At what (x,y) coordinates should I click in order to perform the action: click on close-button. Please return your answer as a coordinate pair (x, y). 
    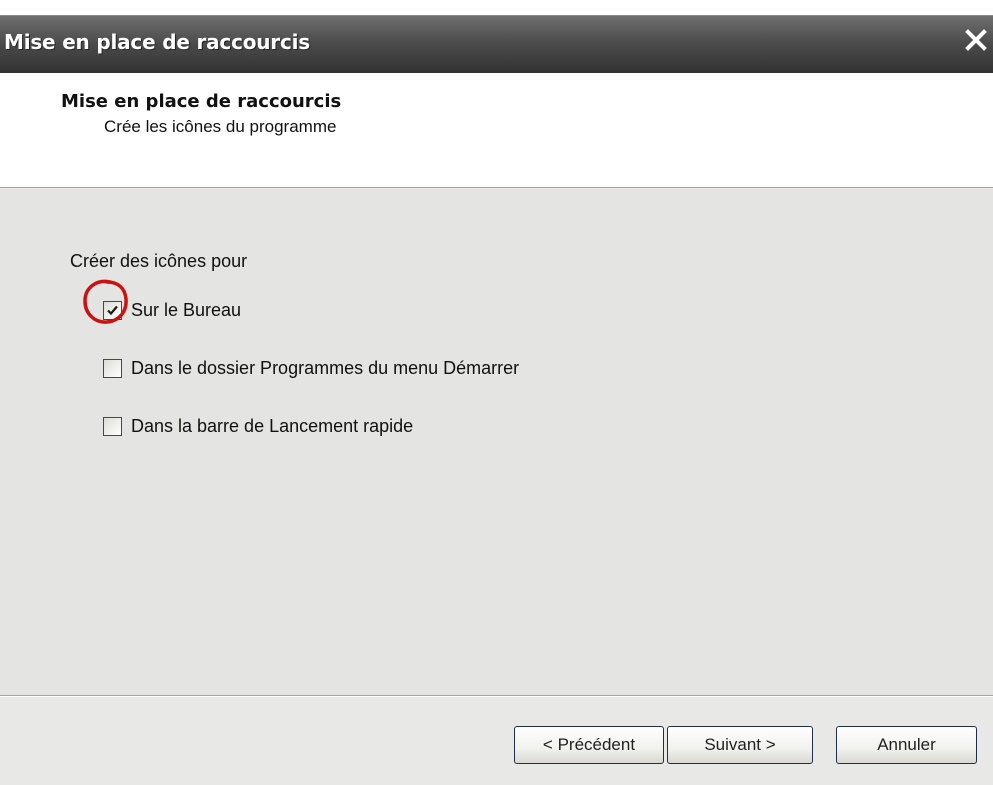
    Looking at the image, I should click on (976, 42).